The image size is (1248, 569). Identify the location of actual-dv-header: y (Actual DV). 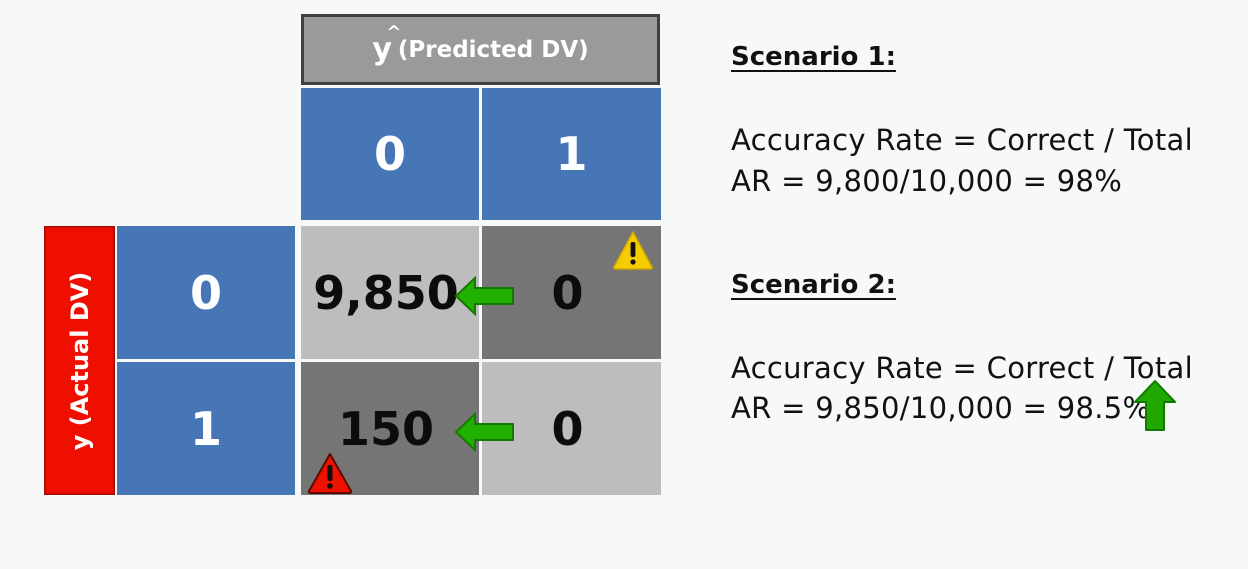
(79, 360).